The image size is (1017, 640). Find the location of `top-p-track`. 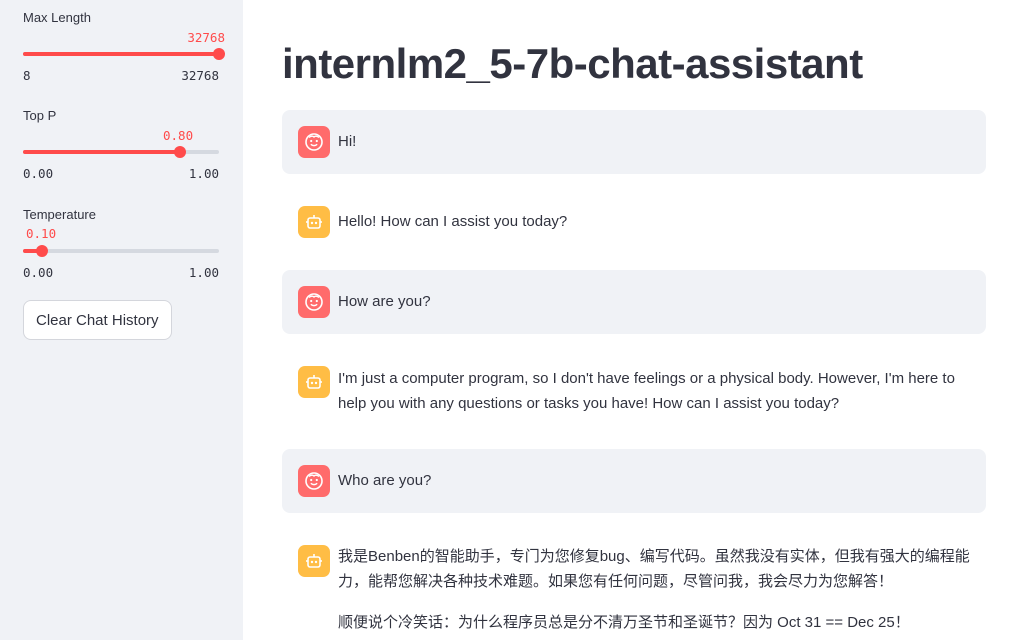

top-p-track is located at coordinates (121, 152).